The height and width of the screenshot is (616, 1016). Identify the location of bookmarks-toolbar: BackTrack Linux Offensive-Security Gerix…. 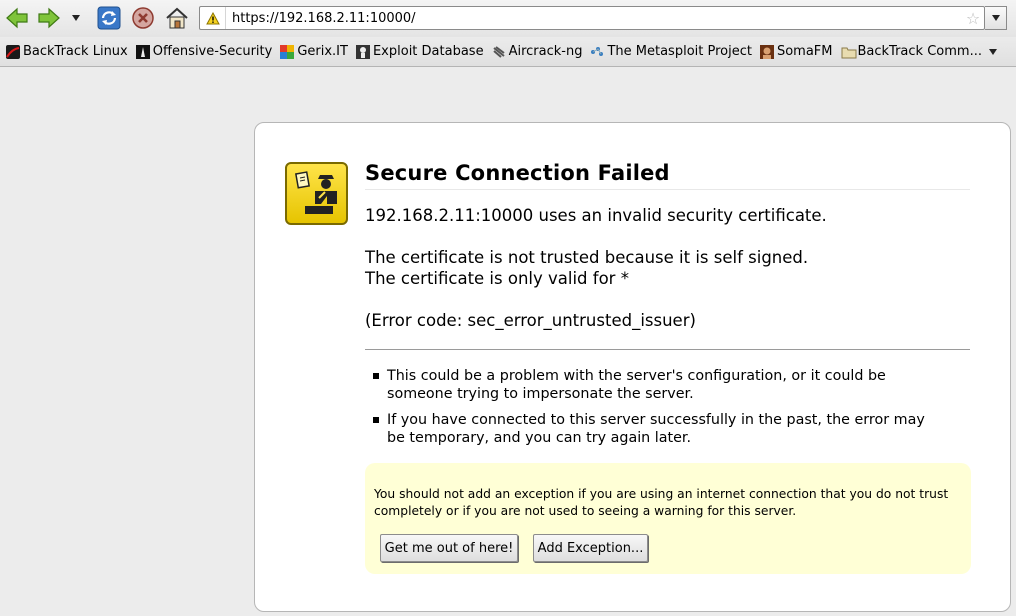
(508, 52).